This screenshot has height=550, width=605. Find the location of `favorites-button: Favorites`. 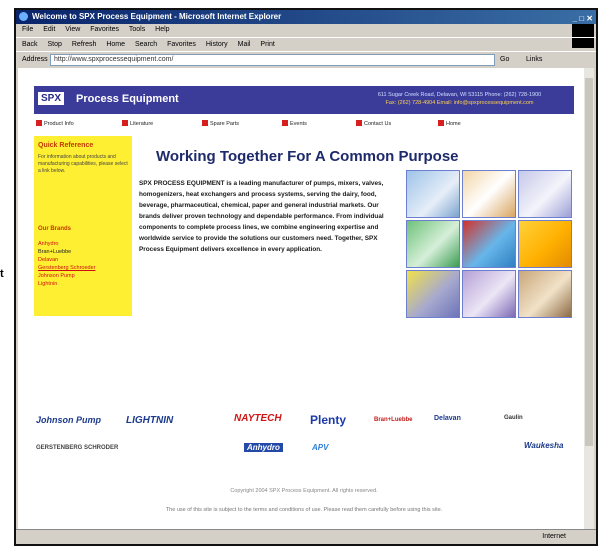

favorites-button: Favorites is located at coordinates (181, 44).